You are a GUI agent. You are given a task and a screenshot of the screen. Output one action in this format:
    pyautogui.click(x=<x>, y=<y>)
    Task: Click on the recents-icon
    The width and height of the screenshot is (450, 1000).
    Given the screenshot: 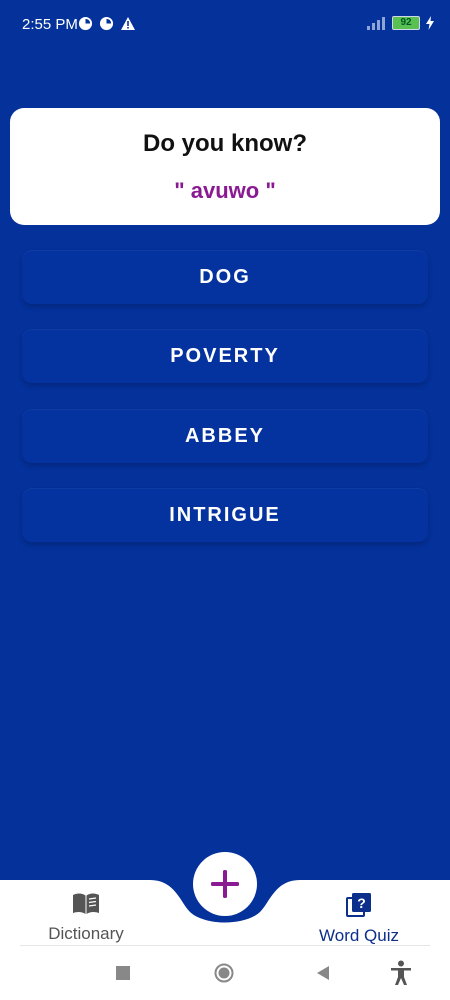 What is the action you would take?
    pyautogui.click(x=123, y=973)
    